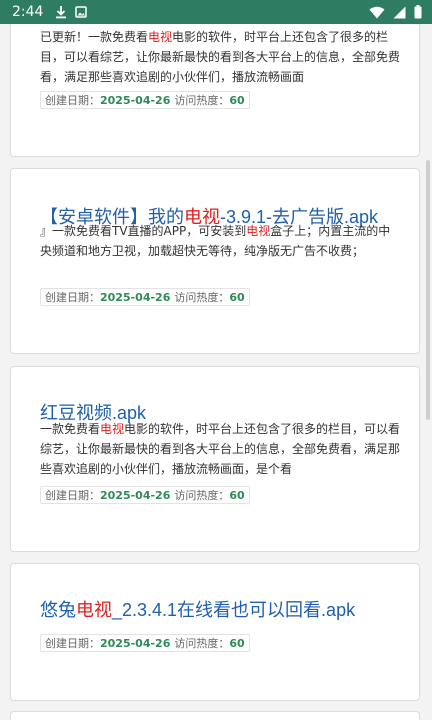 Image resolution: width=432 pixels, height=720 pixels. I want to click on wifi-icon, so click(377, 12).